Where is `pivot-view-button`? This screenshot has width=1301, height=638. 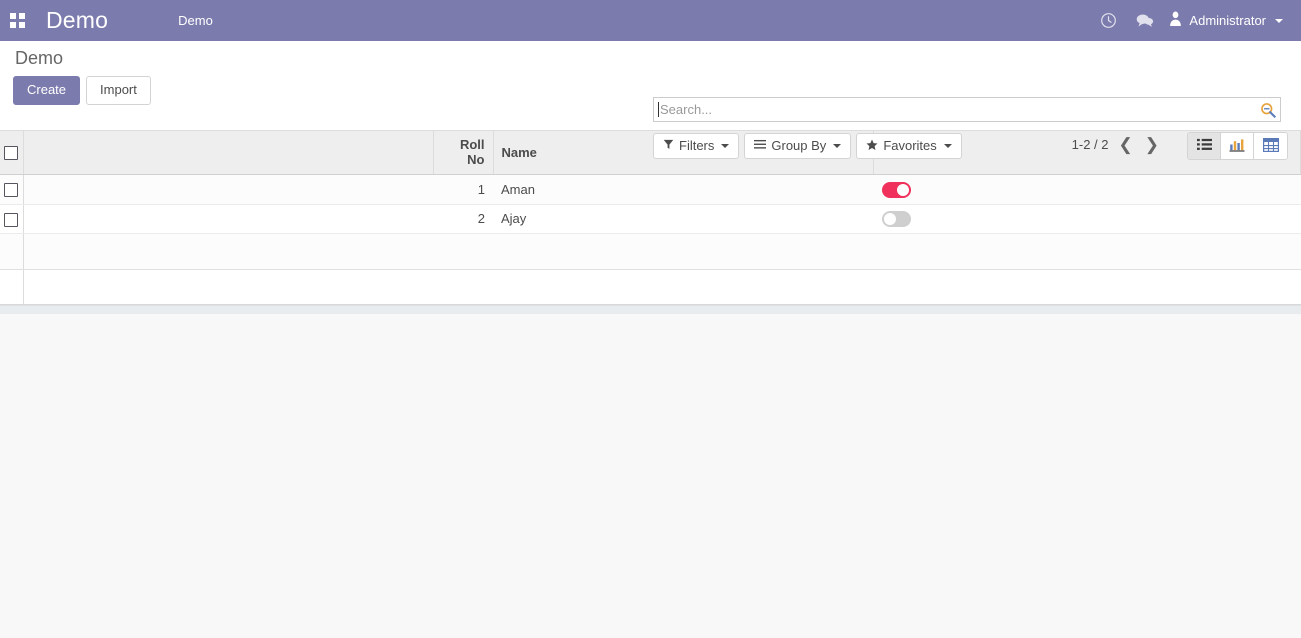
pivot-view-button is located at coordinates (1270, 146).